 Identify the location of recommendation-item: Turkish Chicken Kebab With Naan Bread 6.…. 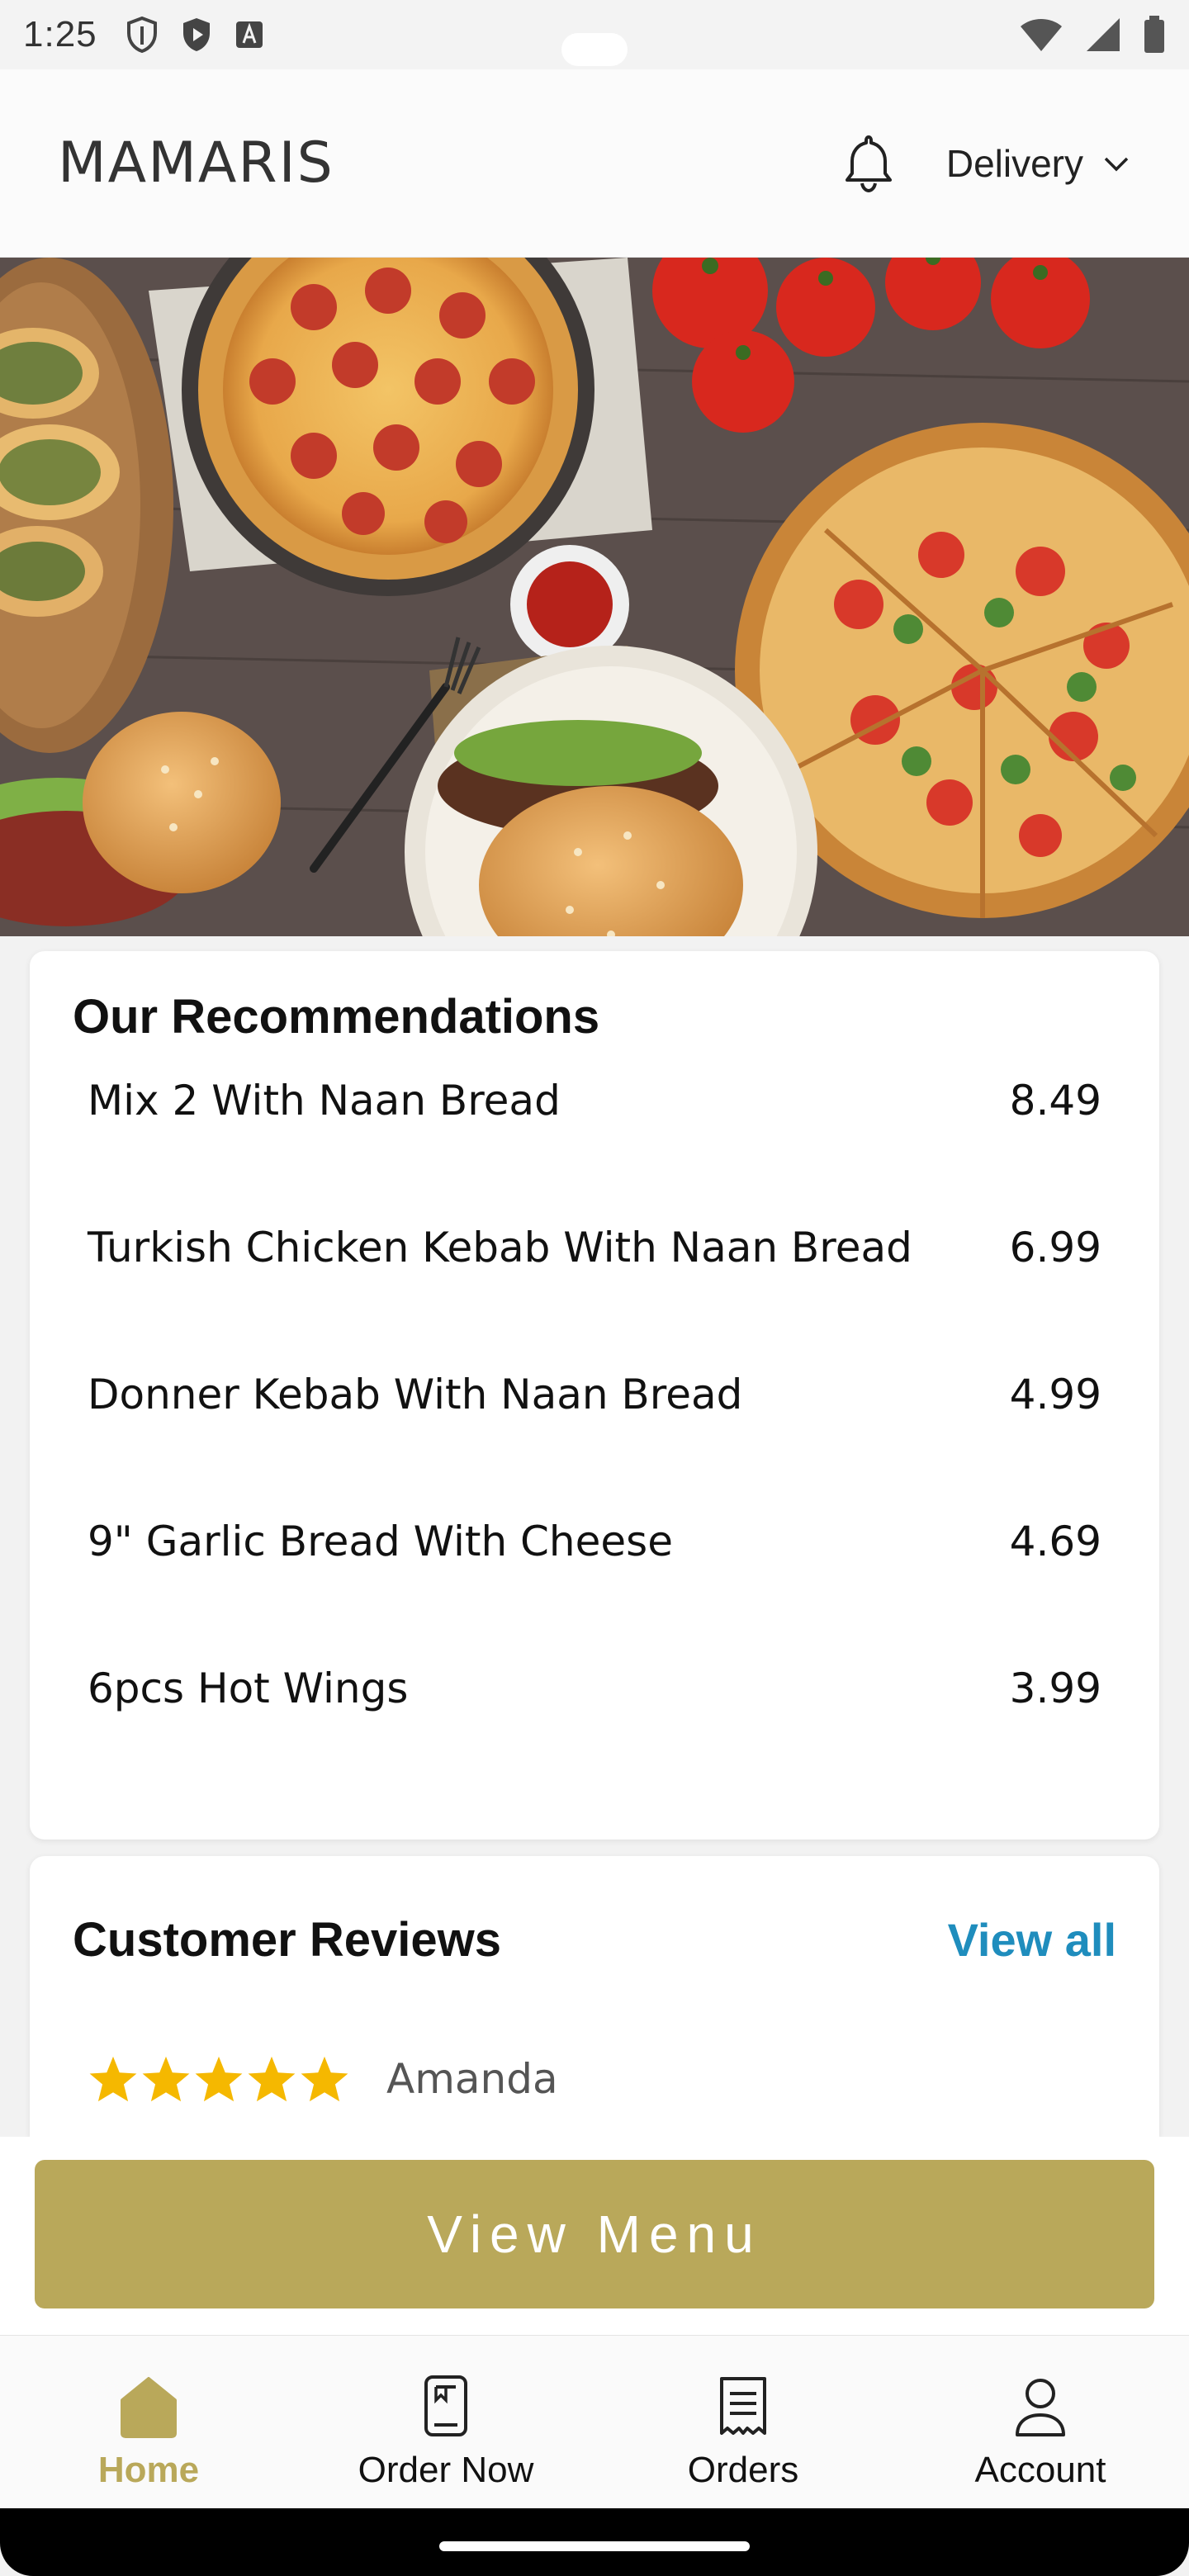
(594, 1297).